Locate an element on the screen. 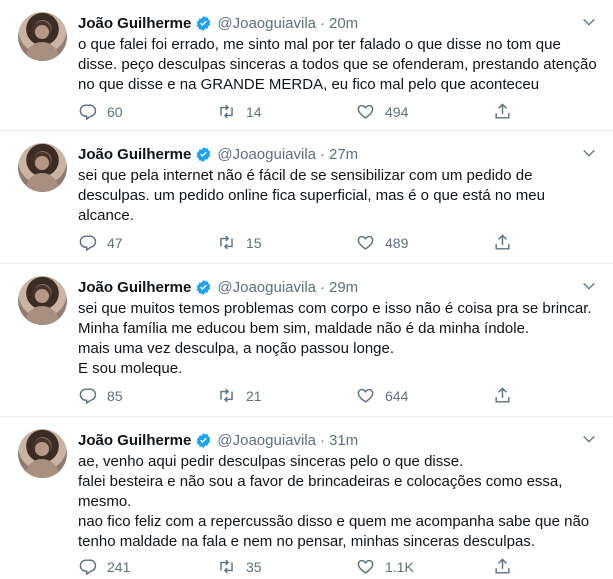  like-button: 1.1K is located at coordinates (385, 566).